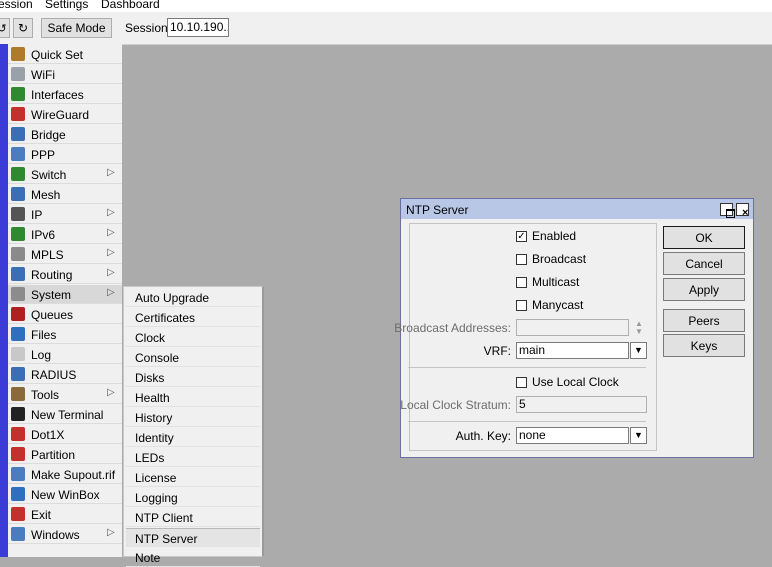  I want to click on sidebar-item-label: WireGuard, so click(60, 115).